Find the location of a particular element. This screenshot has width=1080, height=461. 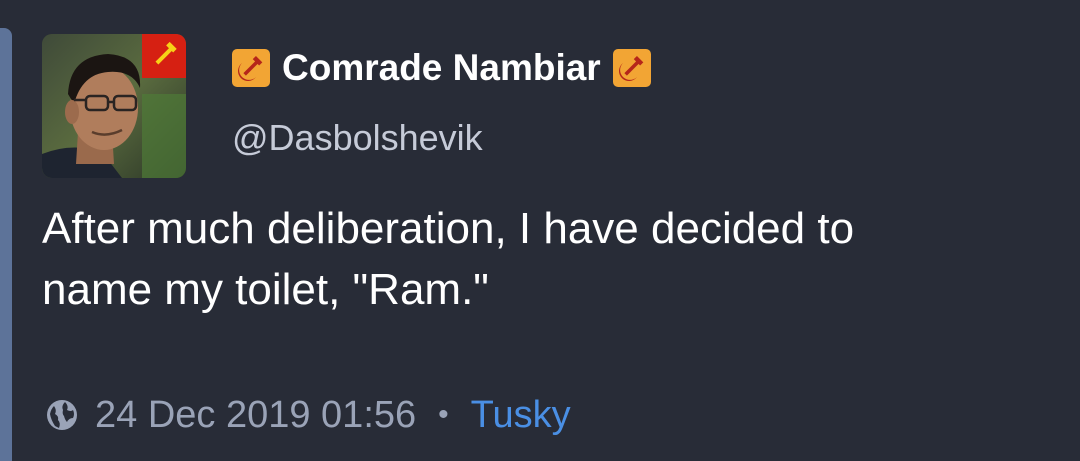

status-meta: 24 Dec 2019 01:56 • Tusky is located at coordinates (308, 415).